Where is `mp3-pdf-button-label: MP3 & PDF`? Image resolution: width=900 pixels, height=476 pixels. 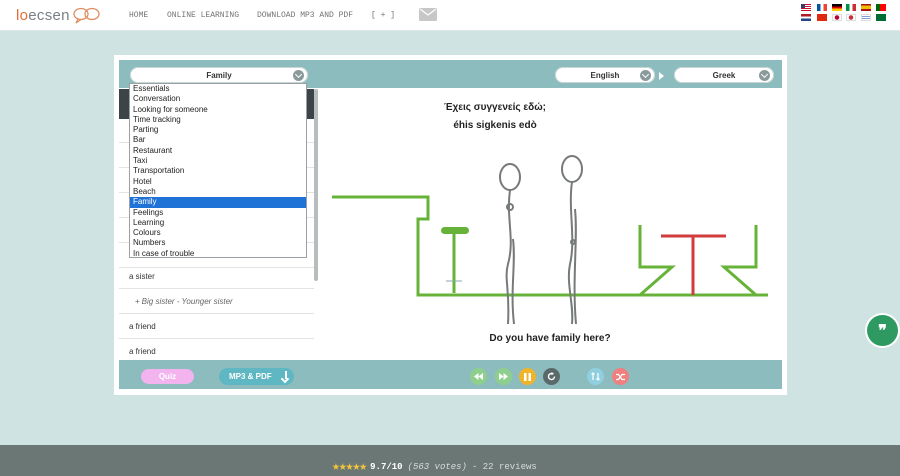
mp3-pdf-button-label: MP3 & PDF is located at coordinates (250, 376).